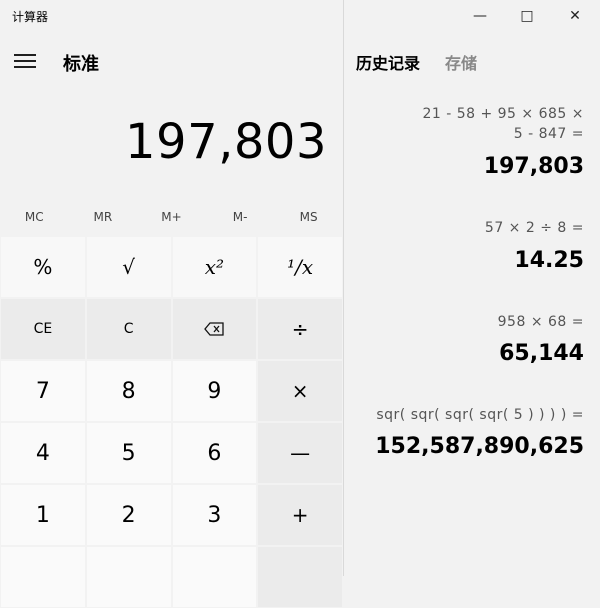 The width and height of the screenshot is (600, 608). Describe the element at coordinates (43, 515) in the screenshot. I see `digit-1-button: 1` at that location.